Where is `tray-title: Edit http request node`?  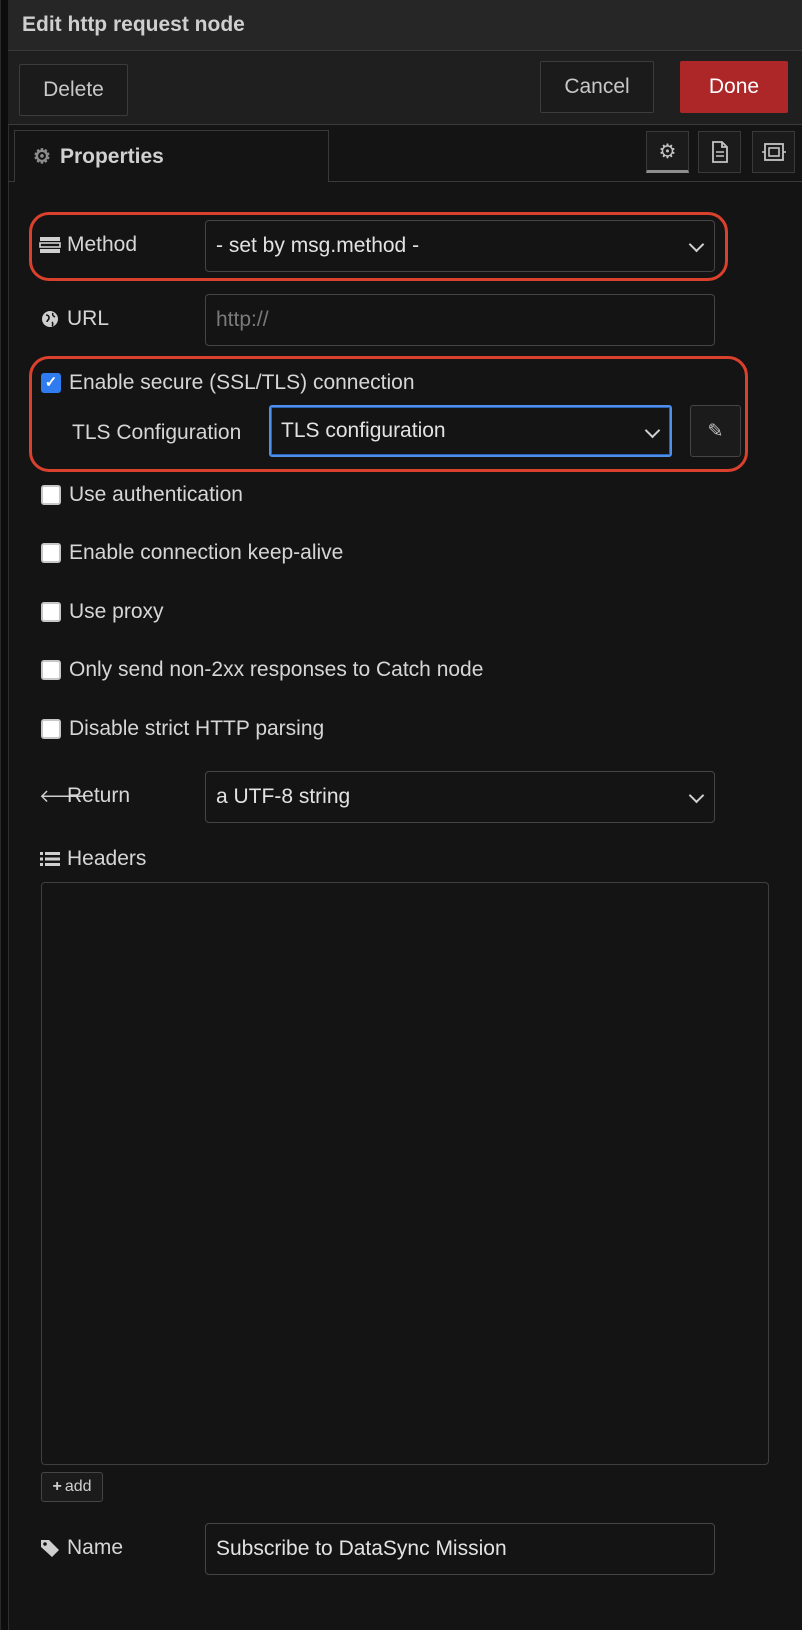 tray-title: Edit http request node is located at coordinates (133, 24).